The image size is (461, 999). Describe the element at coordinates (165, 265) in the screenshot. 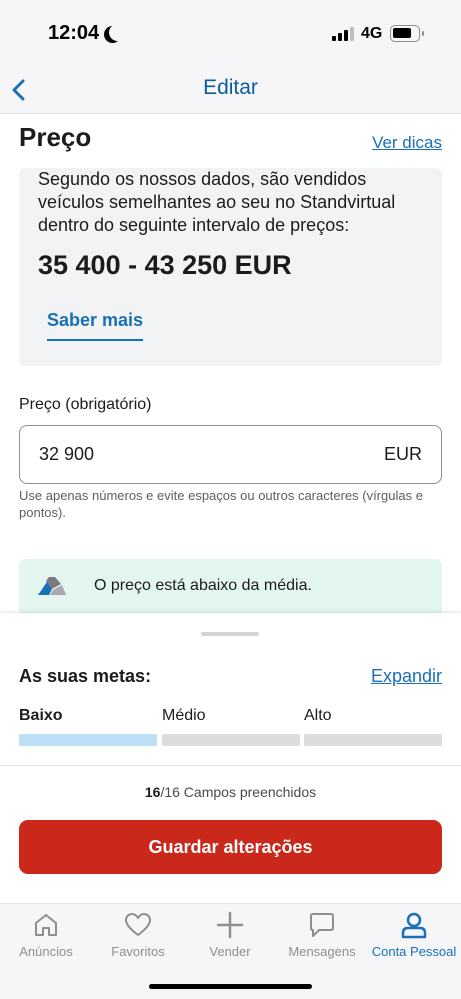

I see `market-price-range: 35 400 - 43 250 EUR` at that location.